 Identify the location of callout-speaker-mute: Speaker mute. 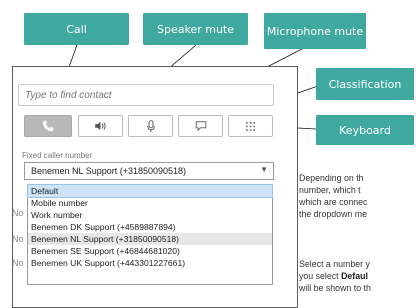
(195, 29).